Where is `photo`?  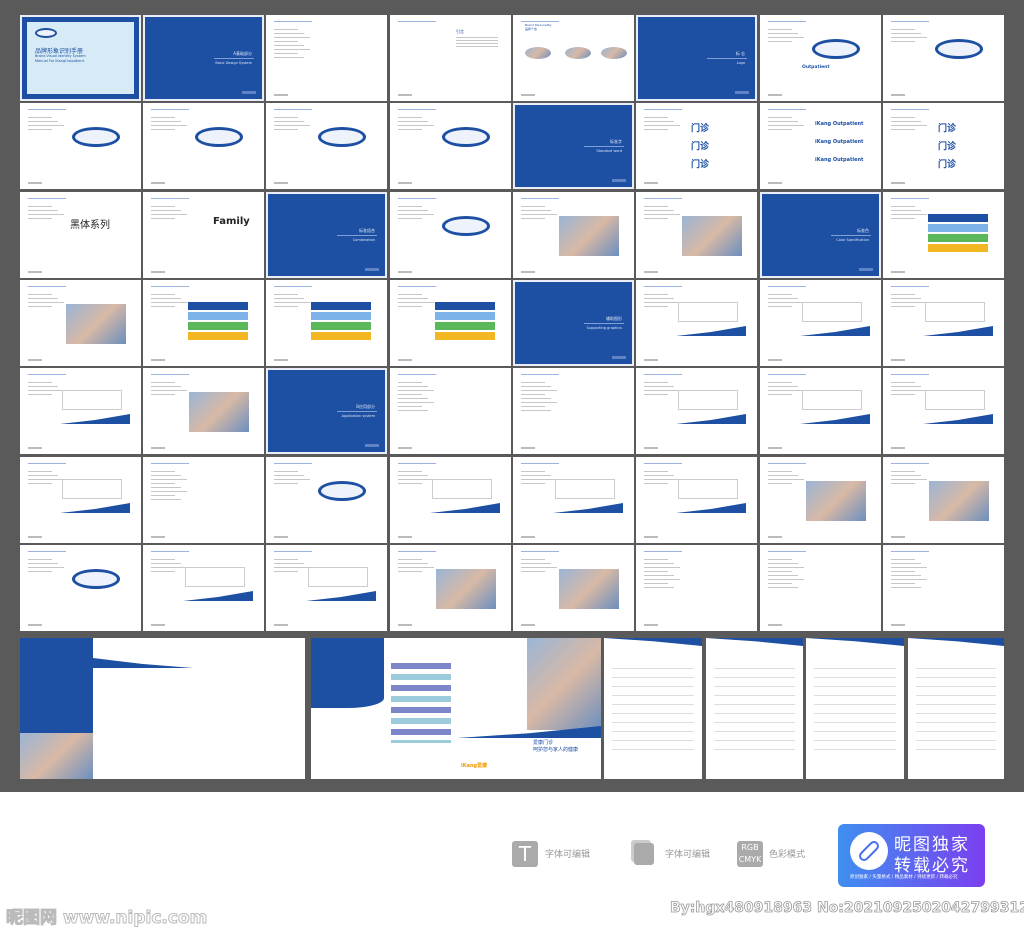 photo is located at coordinates (219, 412).